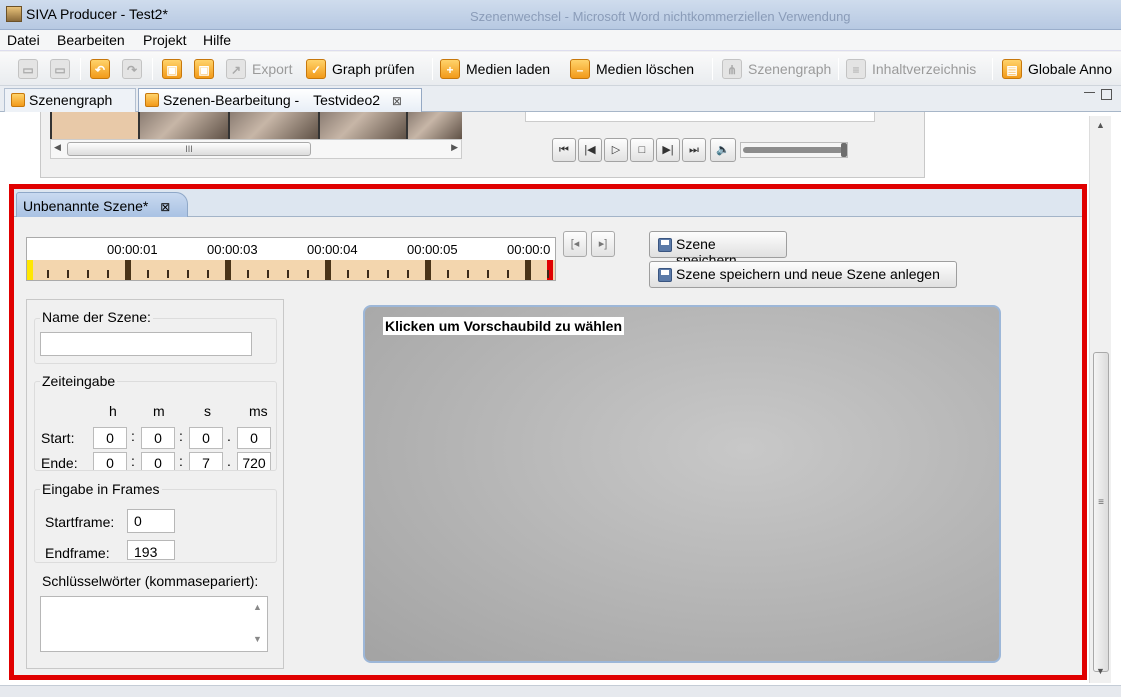 The height and width of the screenshot is (697, 1121). Describe the element at coordinates (165, 207) in the screenshot. I see `scene-tab-close-icon: ⊠` at that location.